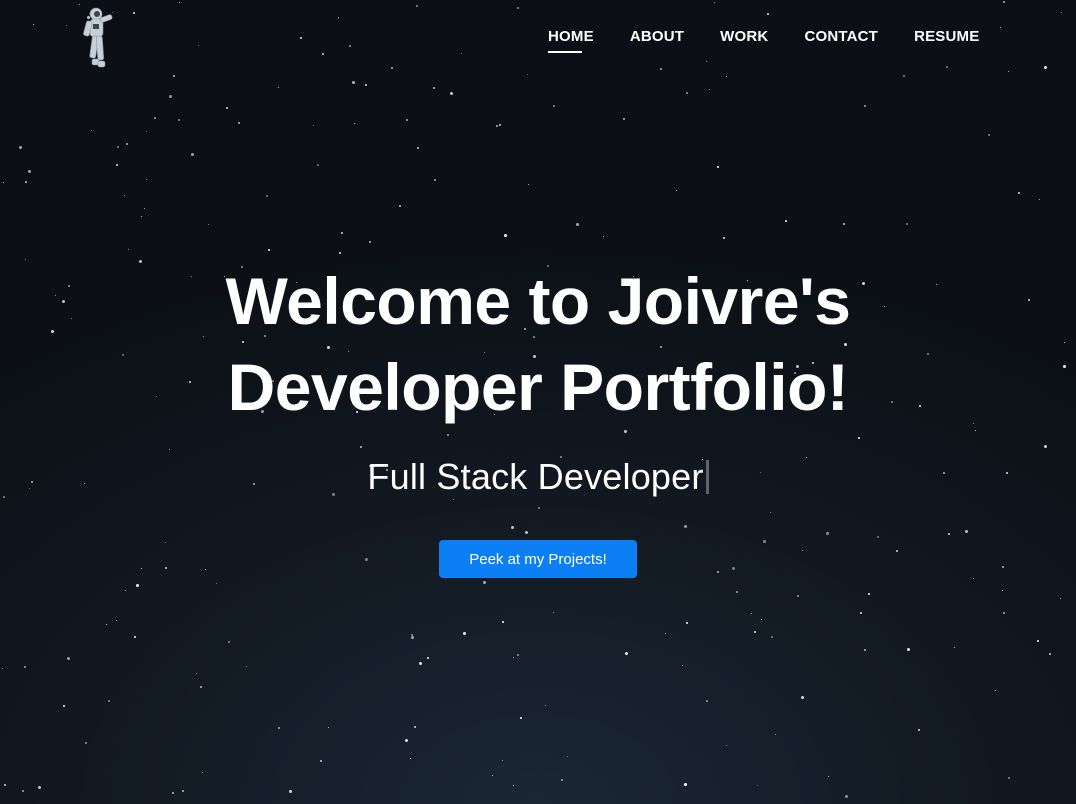 This screenshot has height=804, width=1076. Describe the element at coordinates (535, 476) in the screenshot. I see `hero-subtitle: Full Stack Developer` at that location.